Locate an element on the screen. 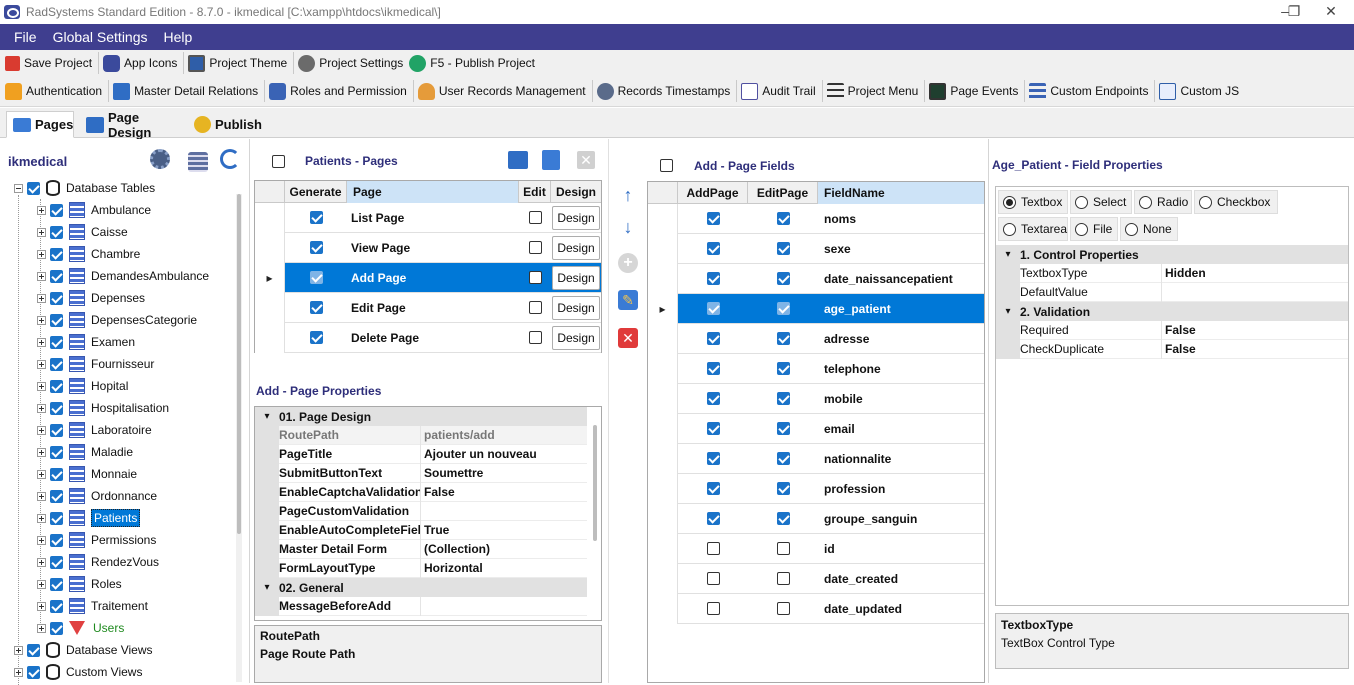 Image resolution: width=1354 pixels, height=685 pixels. tree-table-item: Depenses is located at coordinates (91, 298).